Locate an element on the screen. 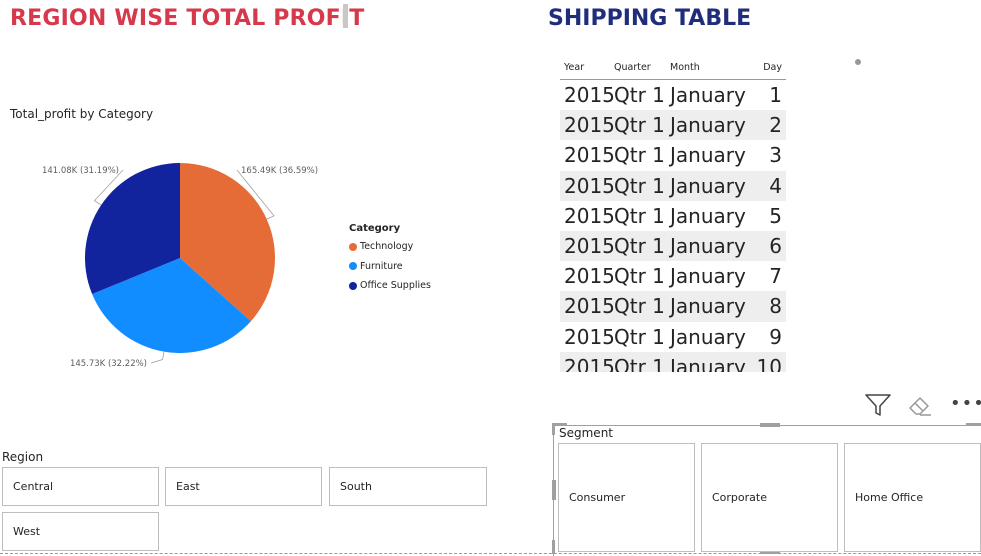  legend-title: Category is located at coordinates (375, 228).